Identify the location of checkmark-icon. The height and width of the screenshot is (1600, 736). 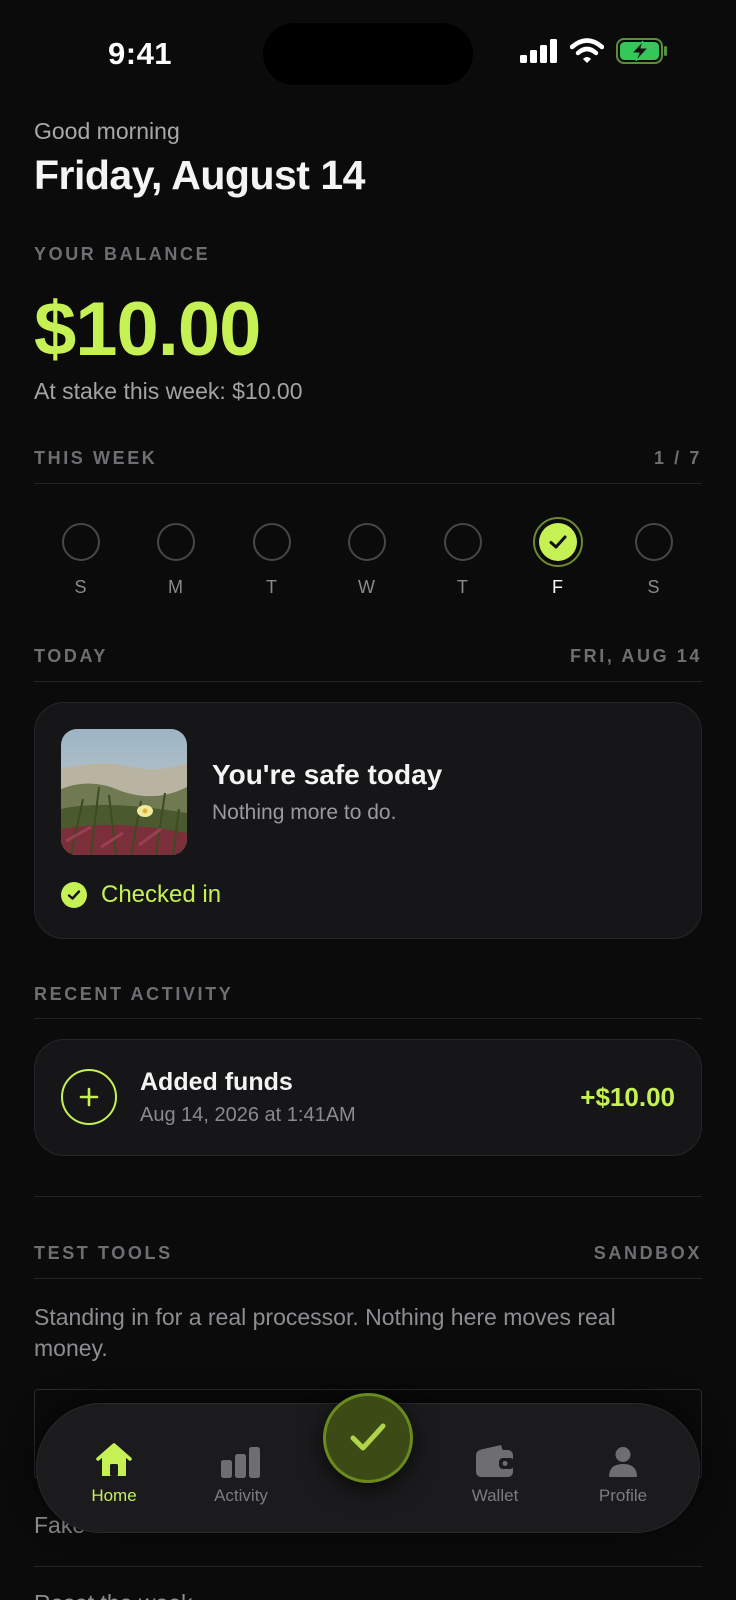
(368, 1437).